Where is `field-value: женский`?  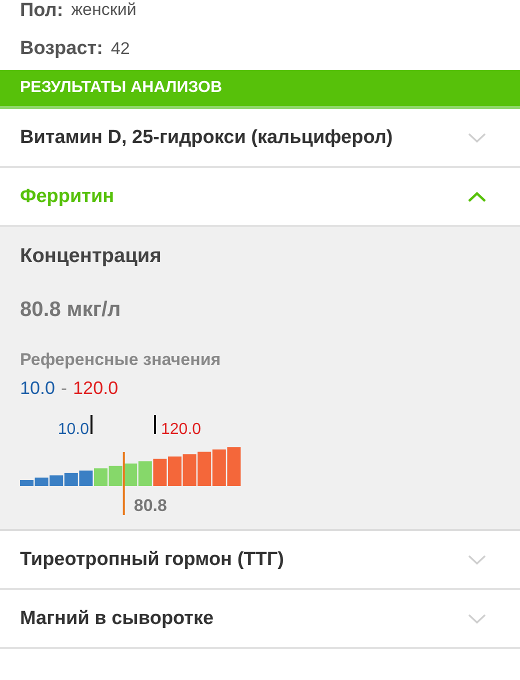
field-value: женский is located at coordinates (103, 10).